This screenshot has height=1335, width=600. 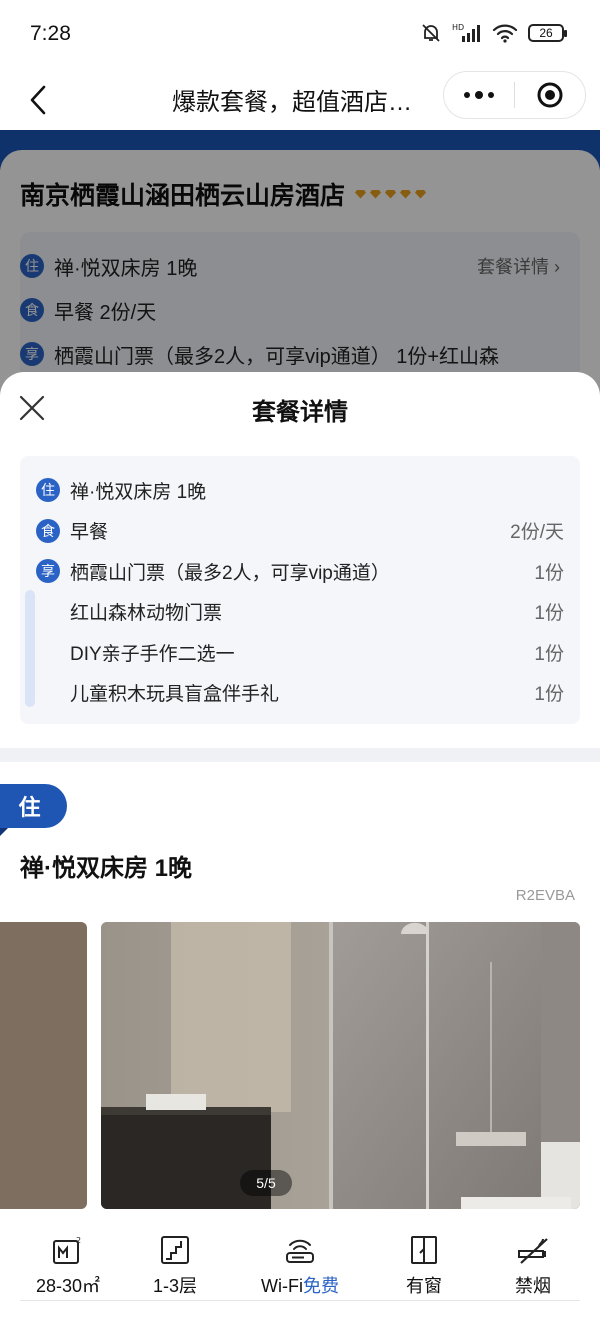 I want to click on facility-window: 有窗, so click(x=424, y=1264).